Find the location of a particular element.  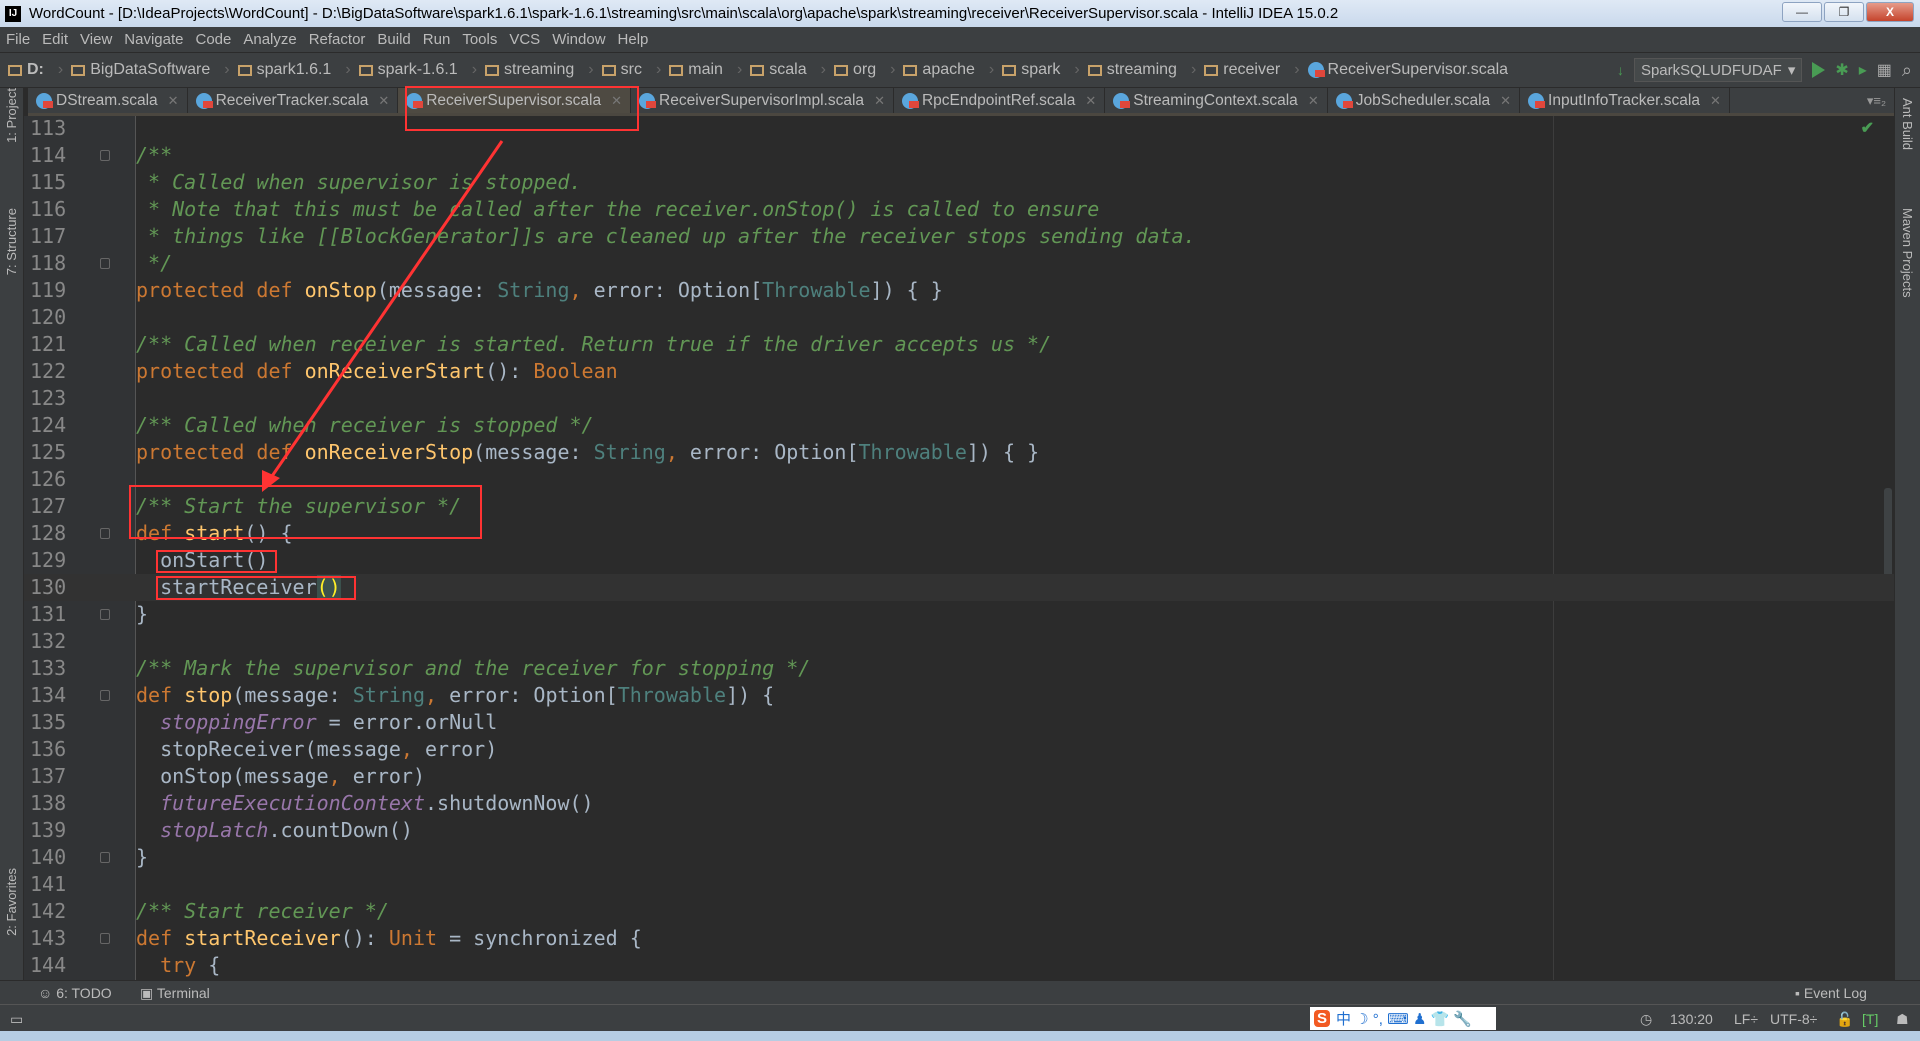

tool-window-bar: ☺ 6: TODO ▣ Terminal ▪ Event Log is located at coordinates (960, 992).